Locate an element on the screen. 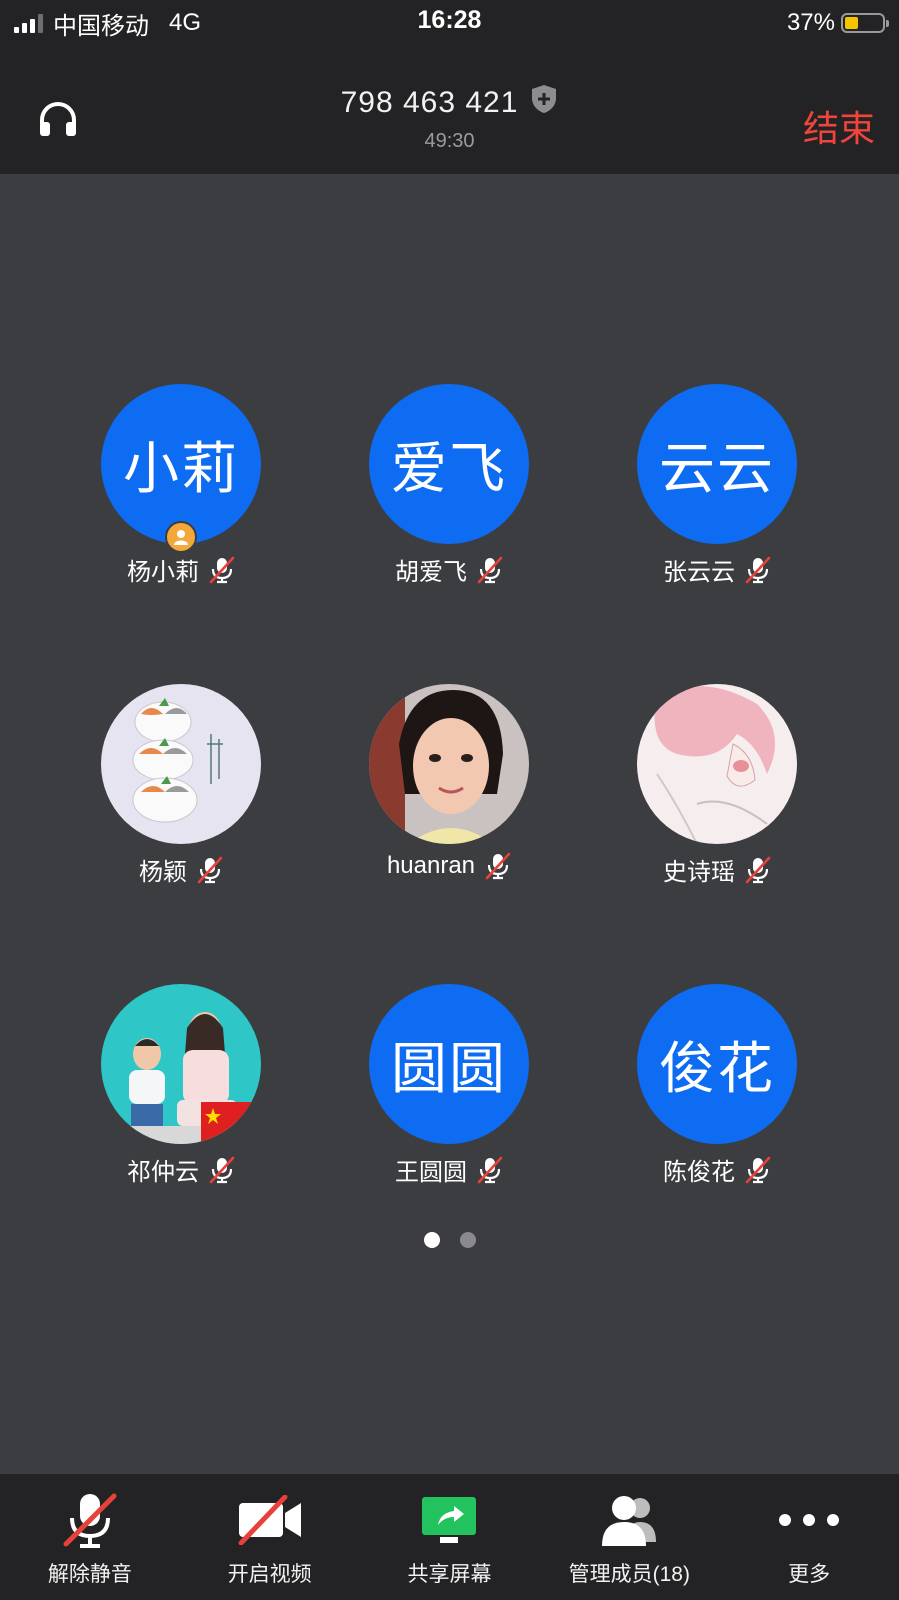 The width and height of the screenshot is (899, 1600). participant-tile: 俊花 陈俊花 is located at coordinates (717, 1085).